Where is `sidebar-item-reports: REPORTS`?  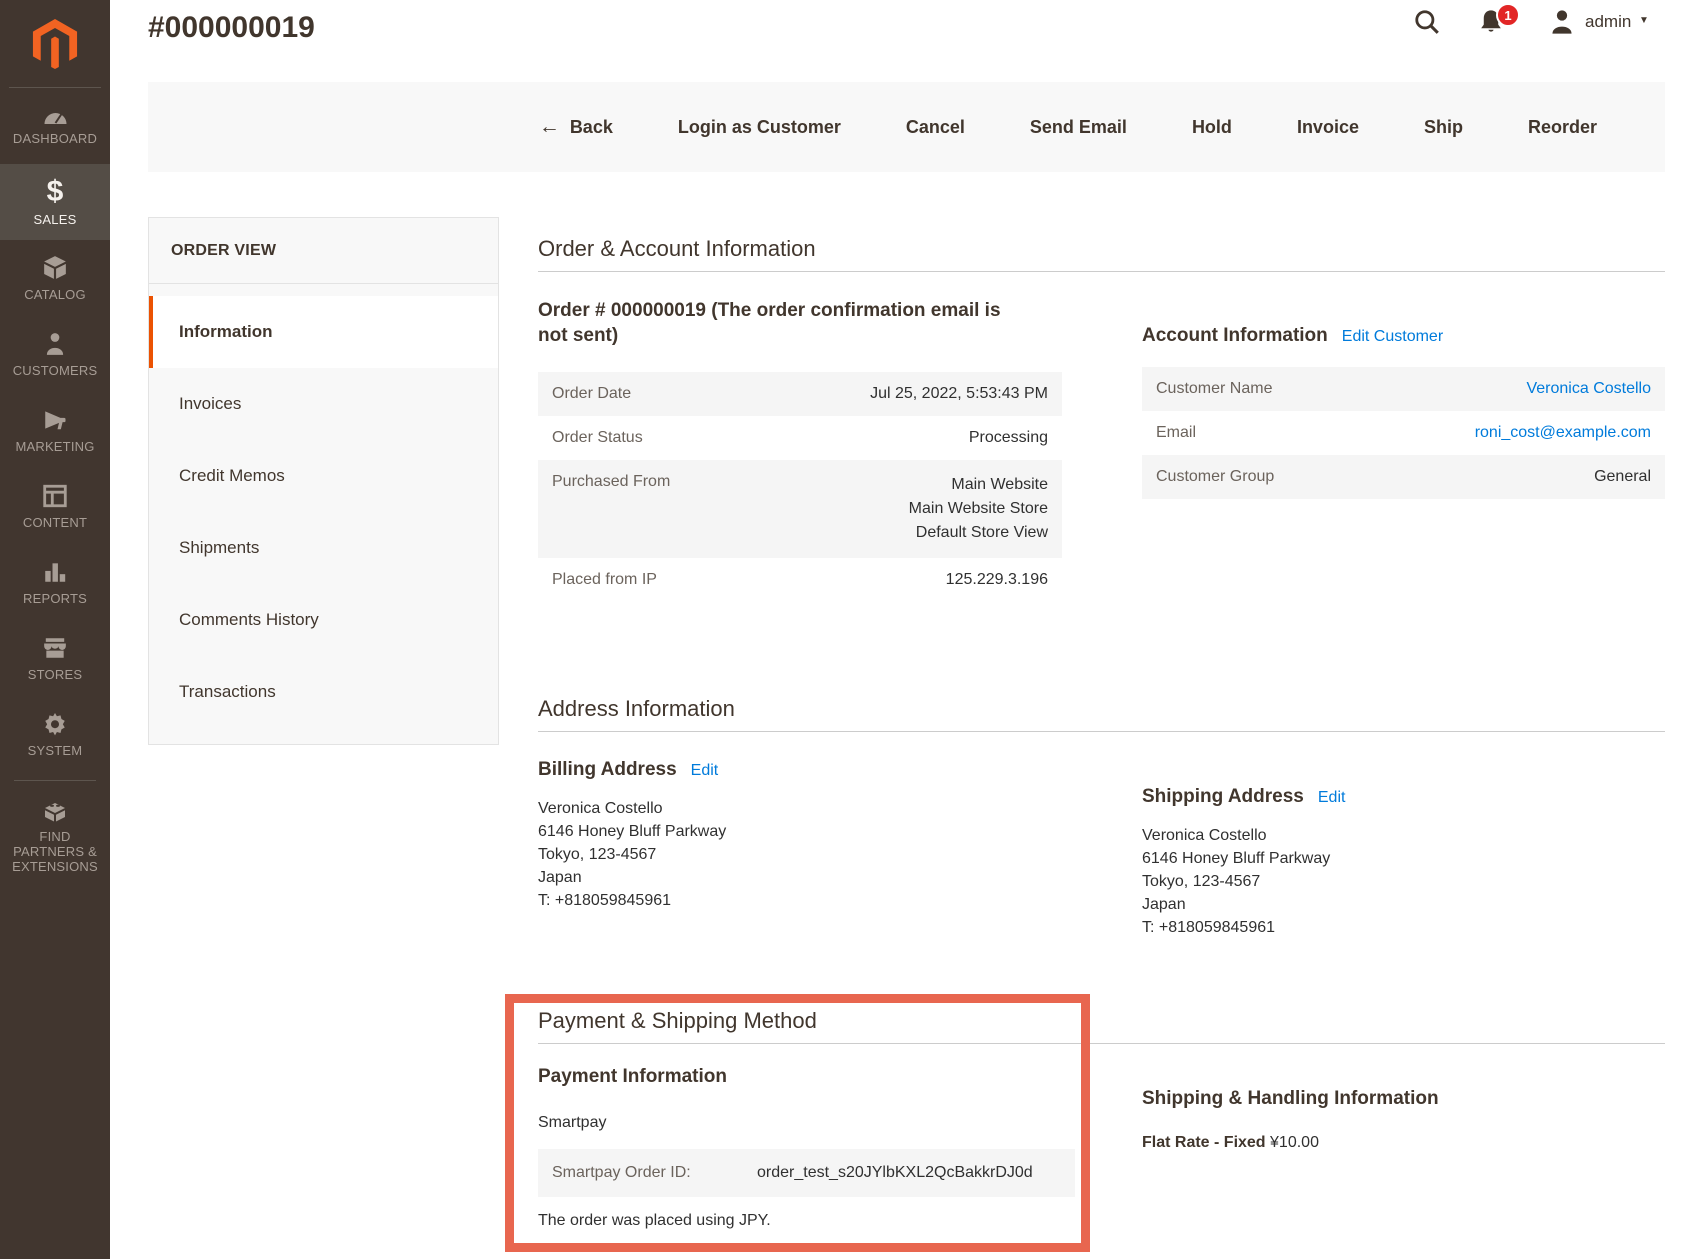
sidebar-item-reports: REPORTS is located at coordinates (55, 582).